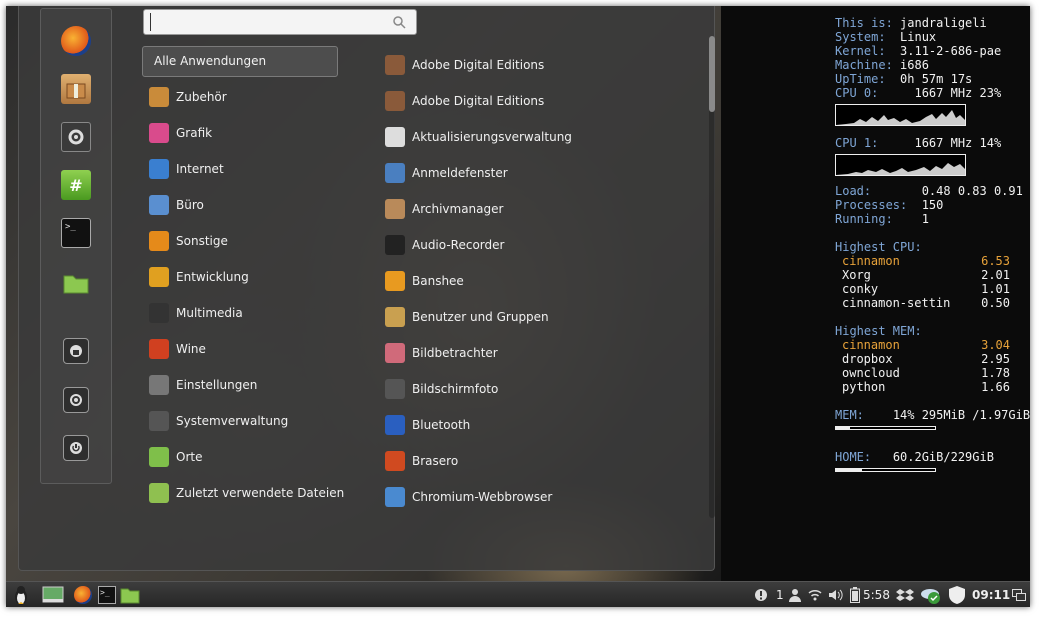  What do you see at coordinates (76, 41) in the screenshot?
I see `firefox-icon` at bounding box center [76, 41].